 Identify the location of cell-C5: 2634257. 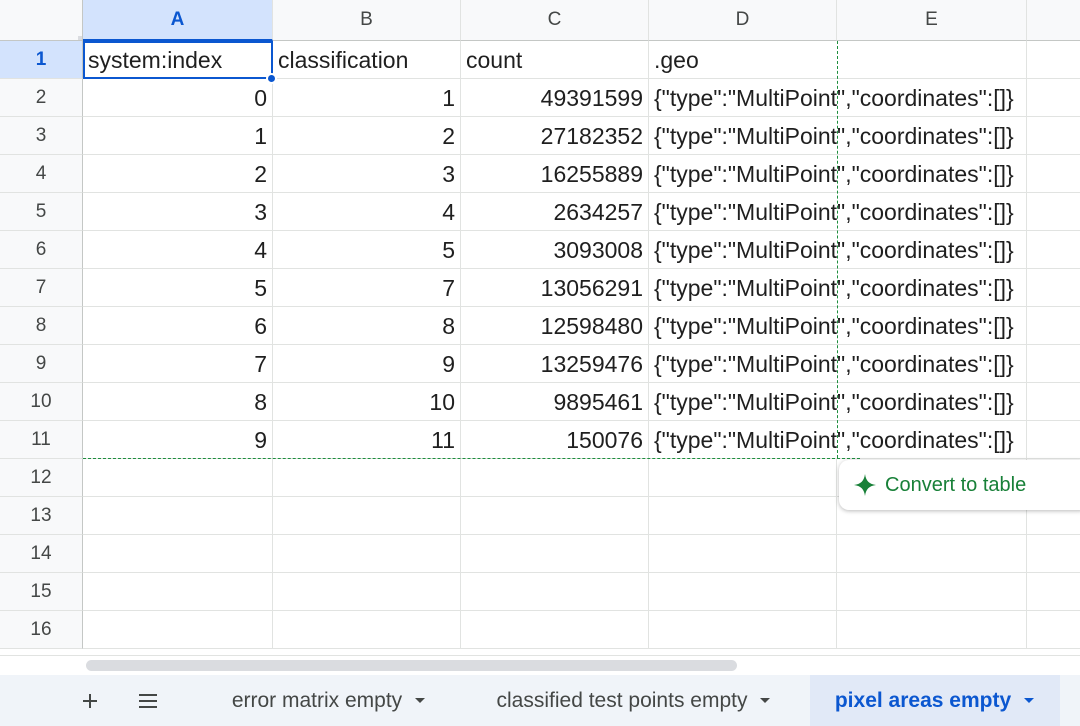
(555, 212).